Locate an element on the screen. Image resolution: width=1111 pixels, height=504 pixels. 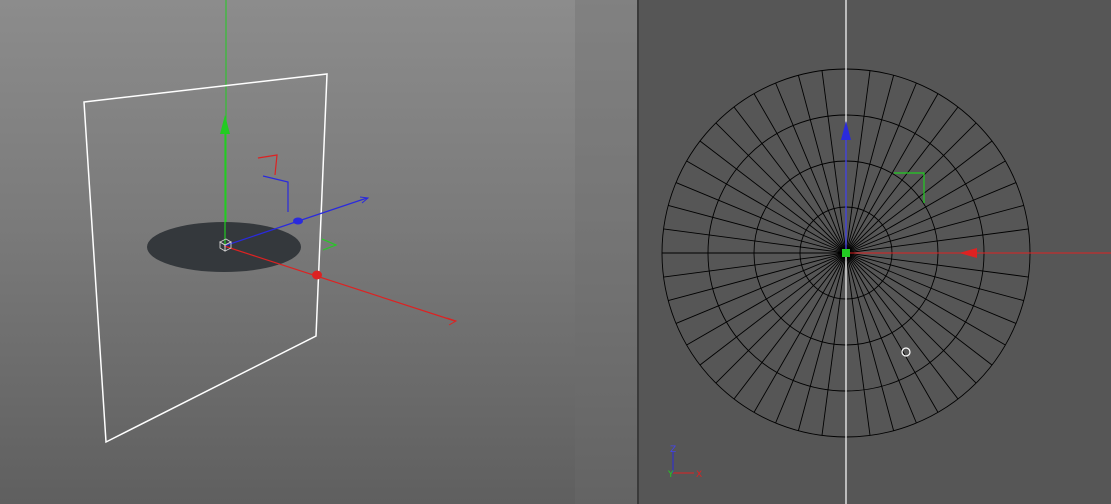
disc-object is located at coordinates (224, 247).